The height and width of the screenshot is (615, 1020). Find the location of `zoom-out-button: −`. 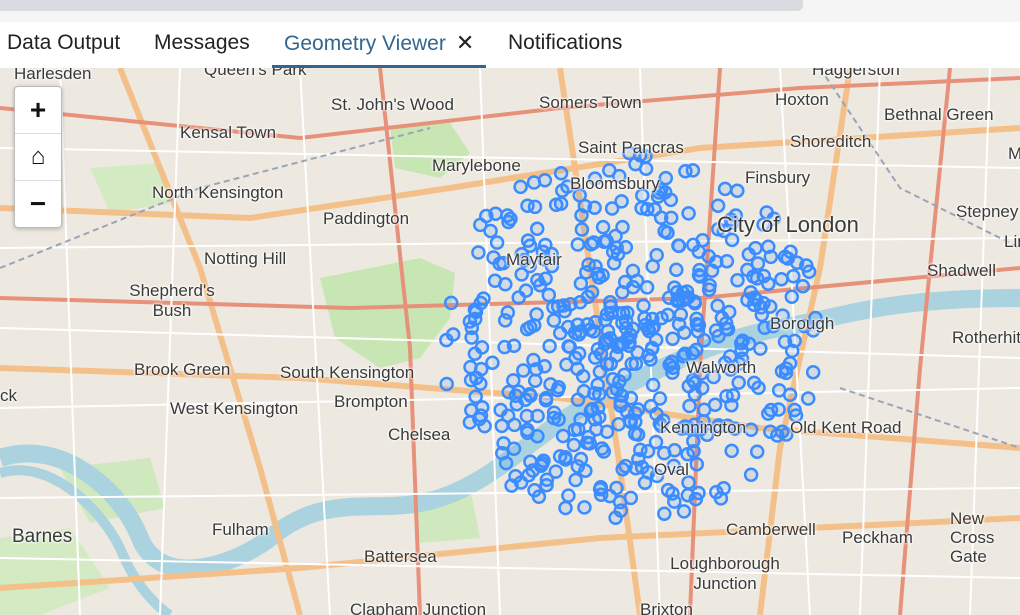

zoom-out-button: − is located at coordinates (38, 204).